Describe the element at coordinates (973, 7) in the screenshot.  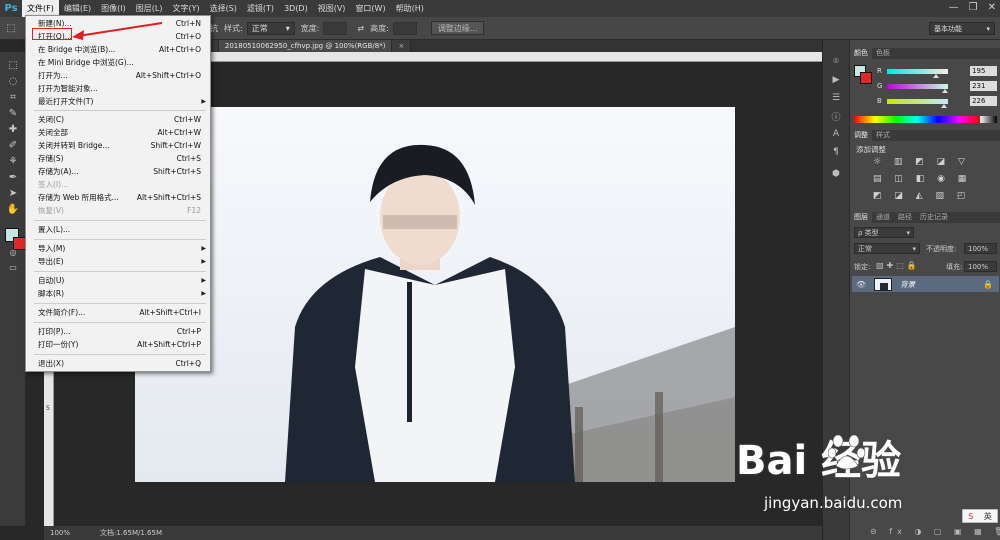
I see `restore-icon: ❐` at that location.